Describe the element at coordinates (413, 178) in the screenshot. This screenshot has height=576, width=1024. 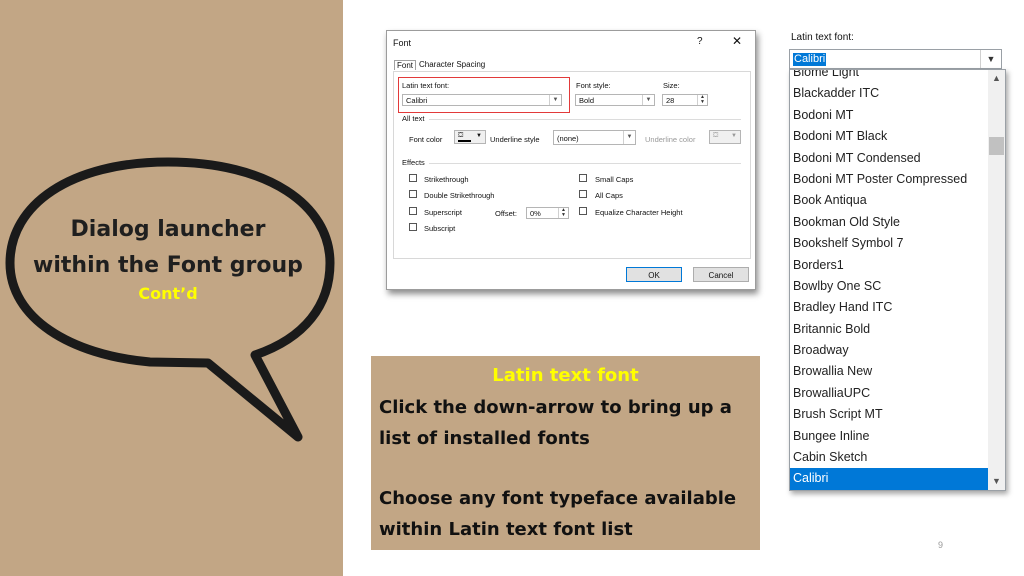
I see `strikethrough-checkbox` at that location.